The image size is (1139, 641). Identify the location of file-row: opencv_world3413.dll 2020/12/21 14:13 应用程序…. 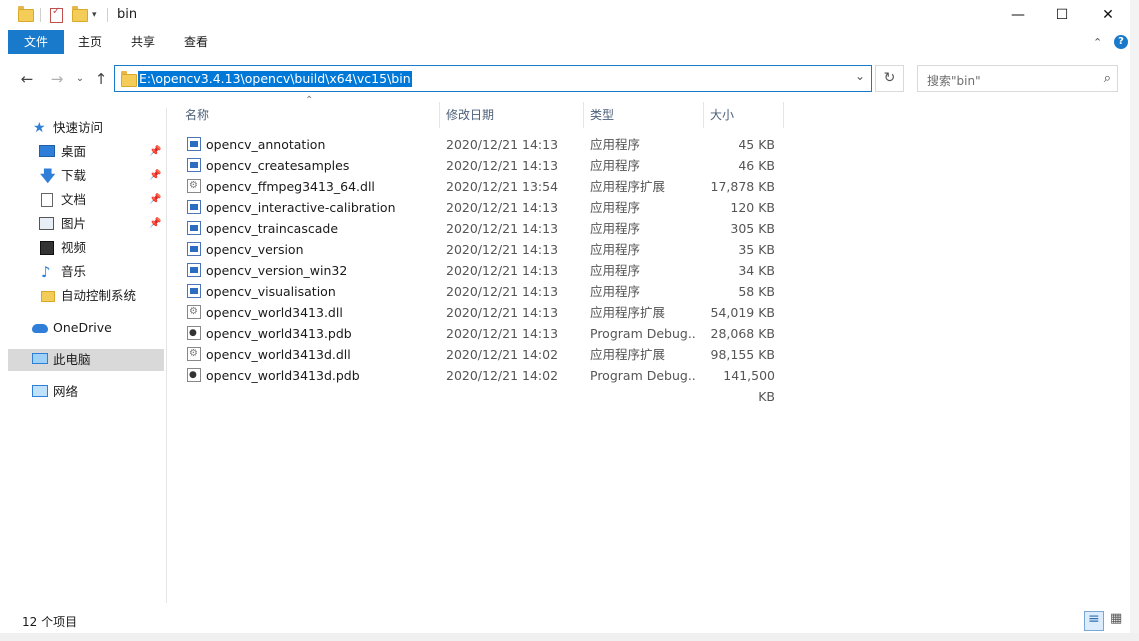
(485, 312).